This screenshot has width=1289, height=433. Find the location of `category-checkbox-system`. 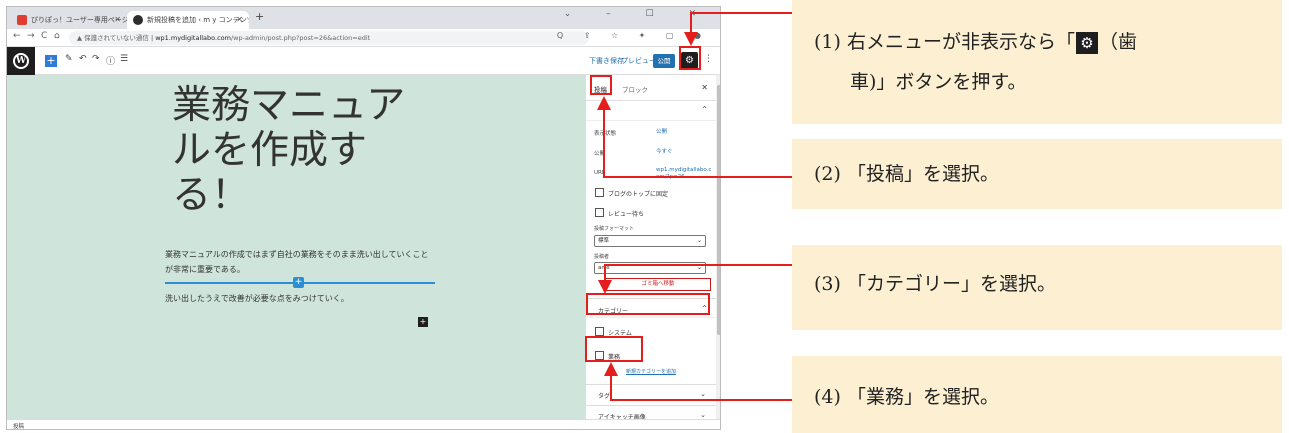

category-checkbox-system is located at coordinates (599, 331).